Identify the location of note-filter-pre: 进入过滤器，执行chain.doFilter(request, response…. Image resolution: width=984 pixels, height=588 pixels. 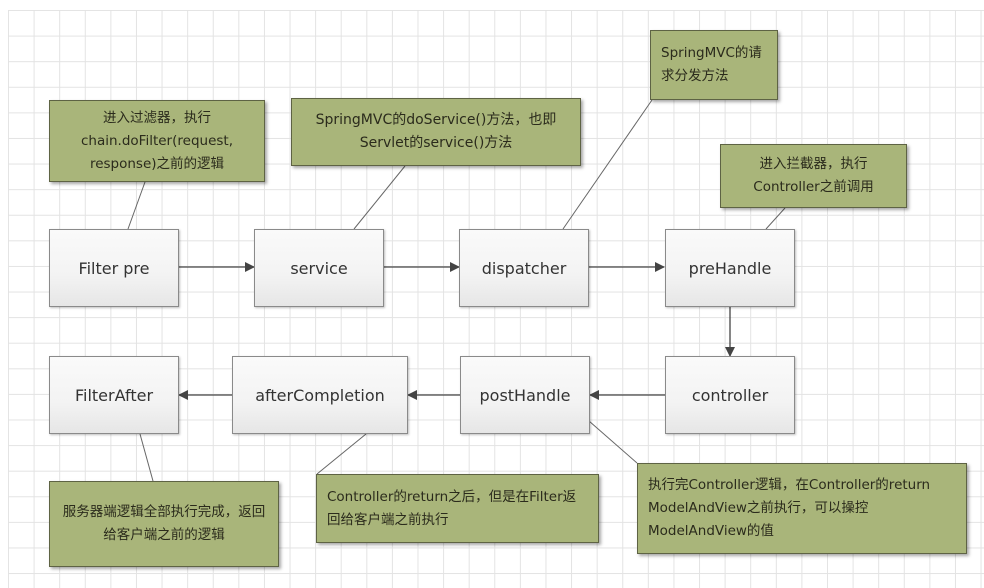
(157, 141).